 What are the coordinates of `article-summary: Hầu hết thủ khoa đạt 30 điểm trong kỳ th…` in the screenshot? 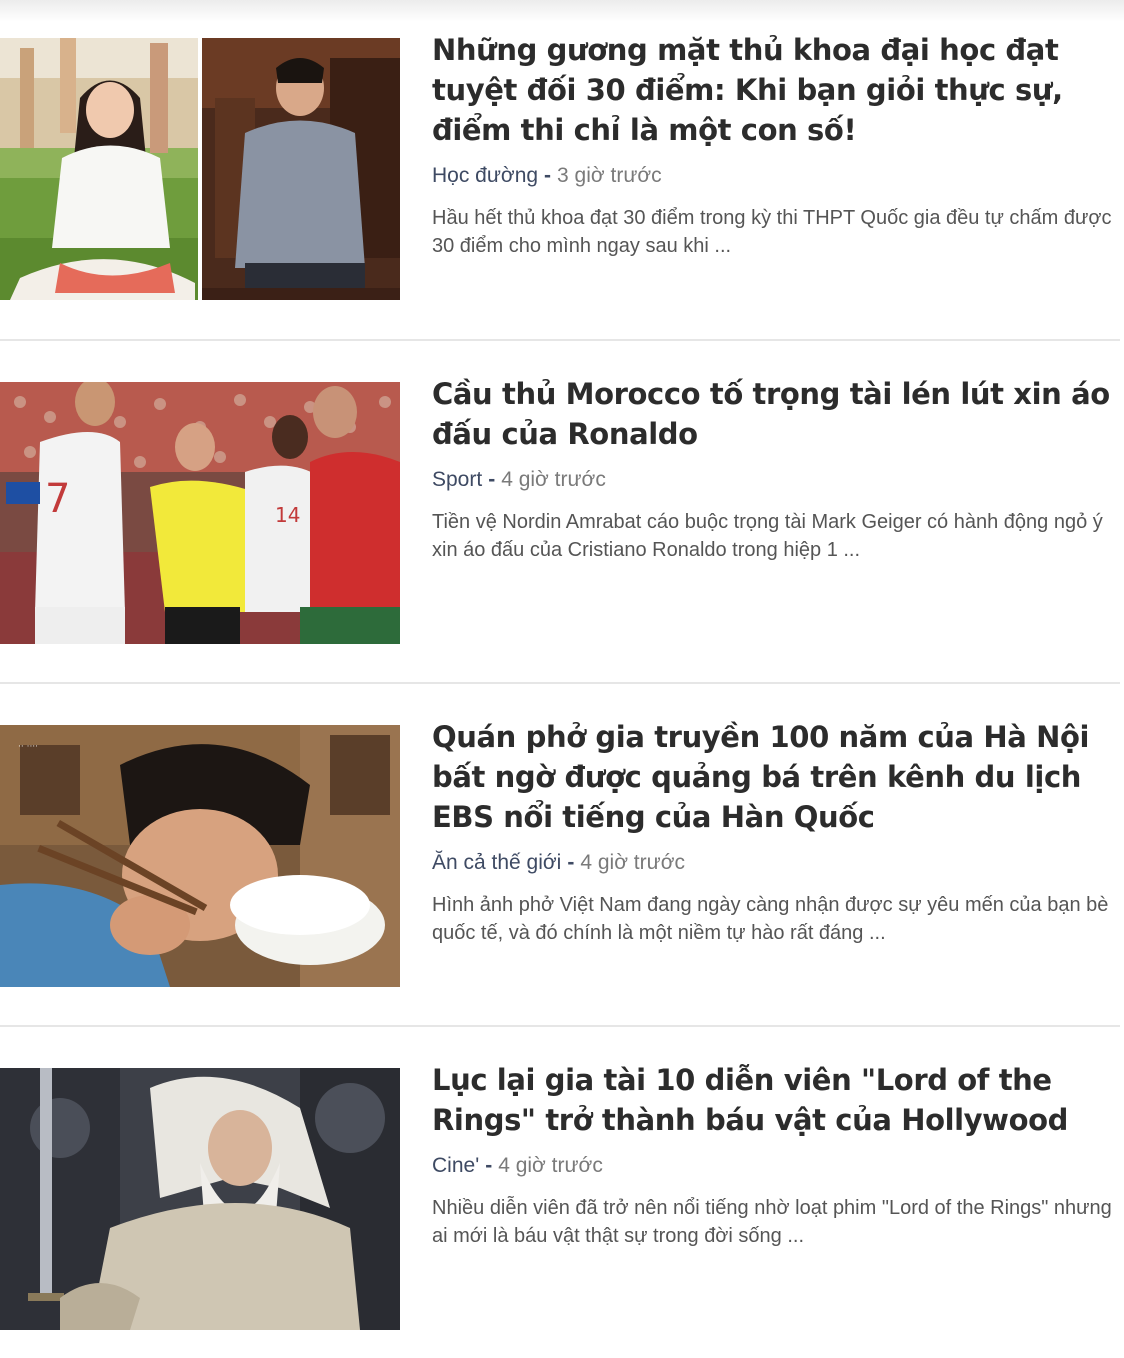 It's located at (772, 232).